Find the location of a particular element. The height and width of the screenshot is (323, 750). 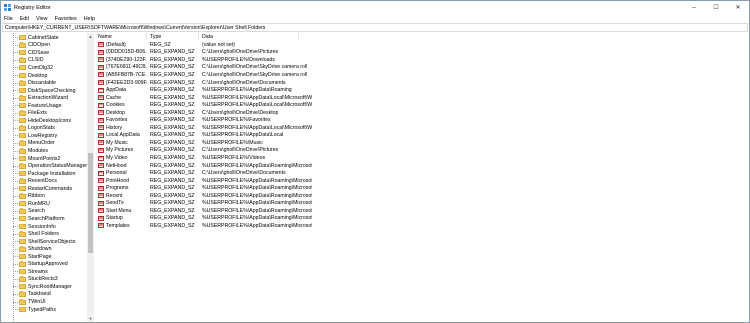

column-header-data: Data is located at coordinates (249, 36).